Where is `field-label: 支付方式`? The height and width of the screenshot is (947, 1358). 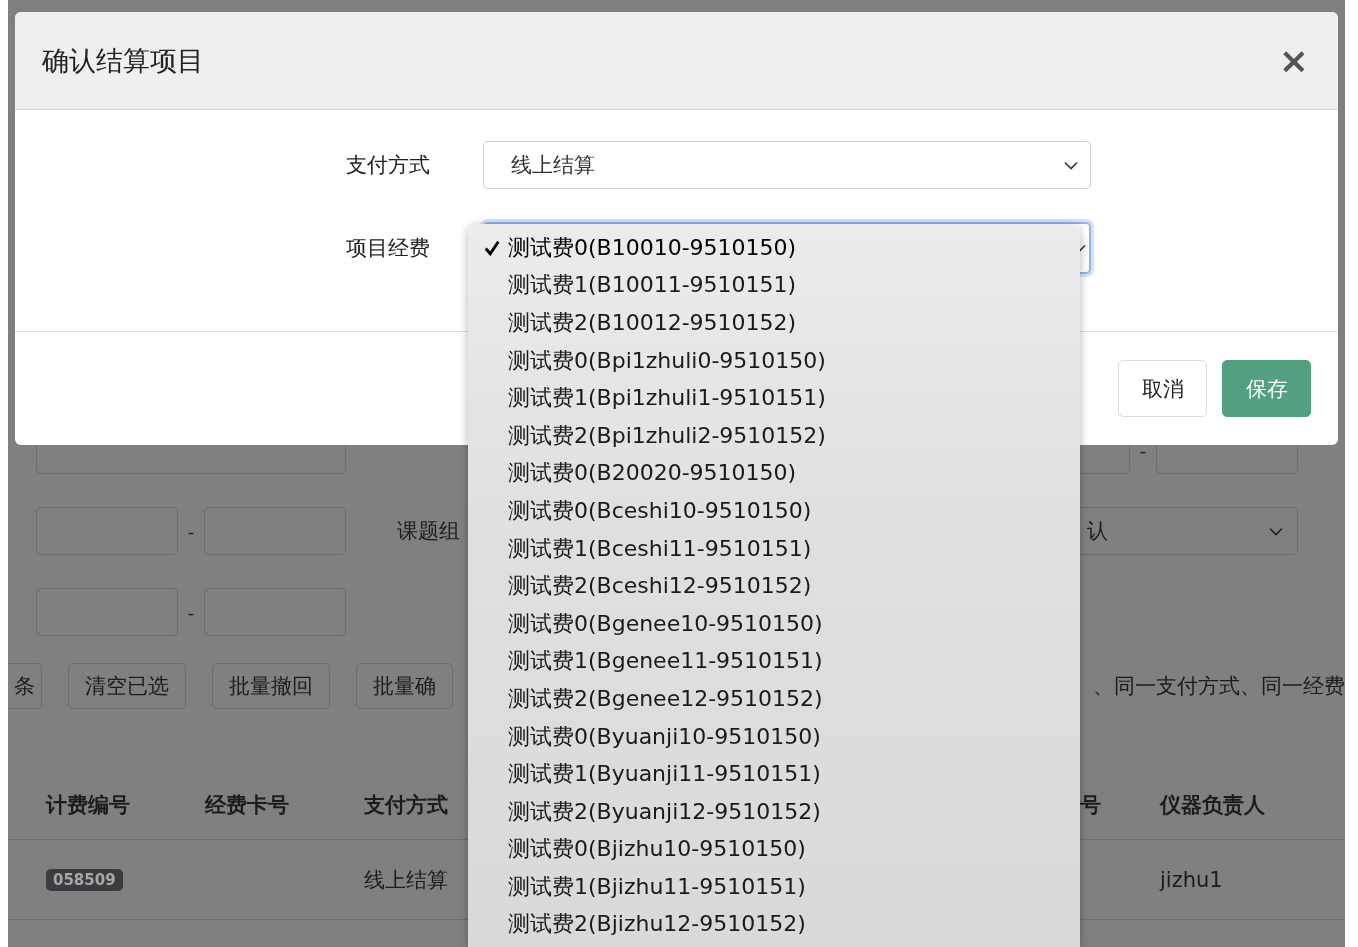 field-label: 支付方式 is located at coordinates (388, 165).